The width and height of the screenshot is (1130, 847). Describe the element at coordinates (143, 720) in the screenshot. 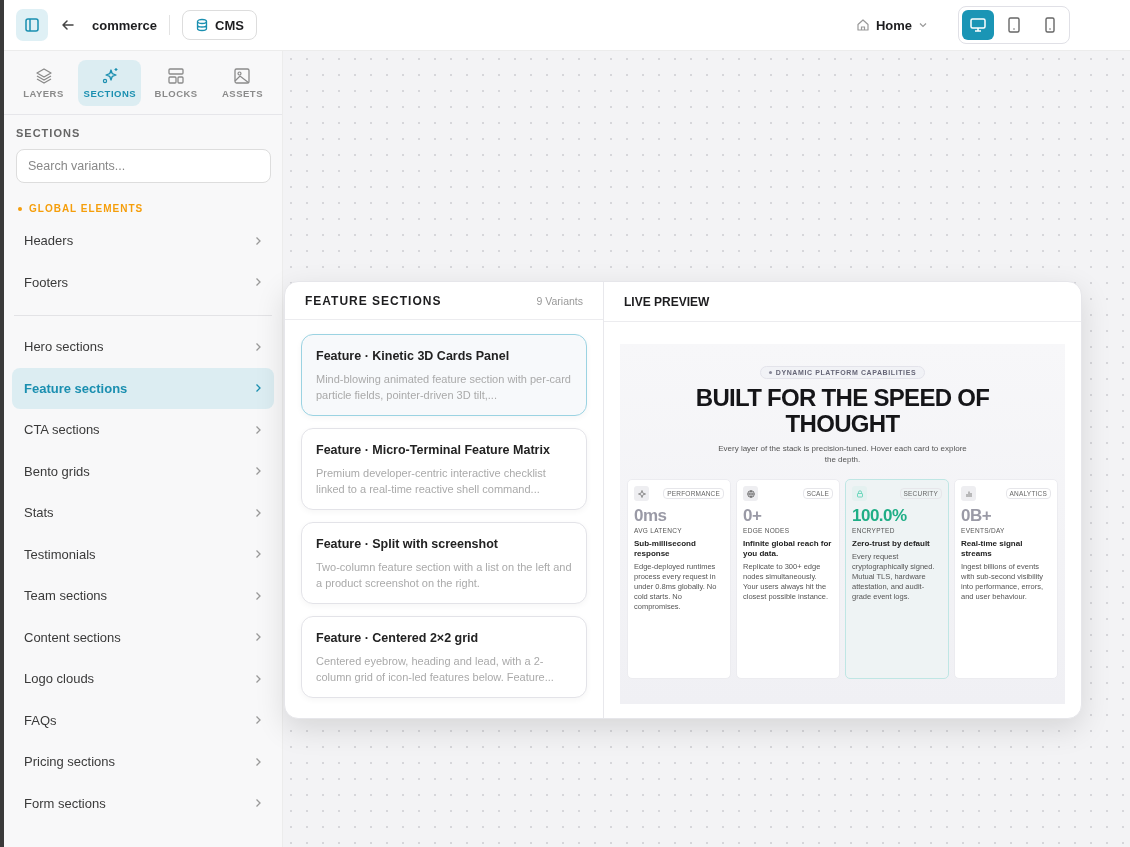

I see `category-item: FAQs` at that location.